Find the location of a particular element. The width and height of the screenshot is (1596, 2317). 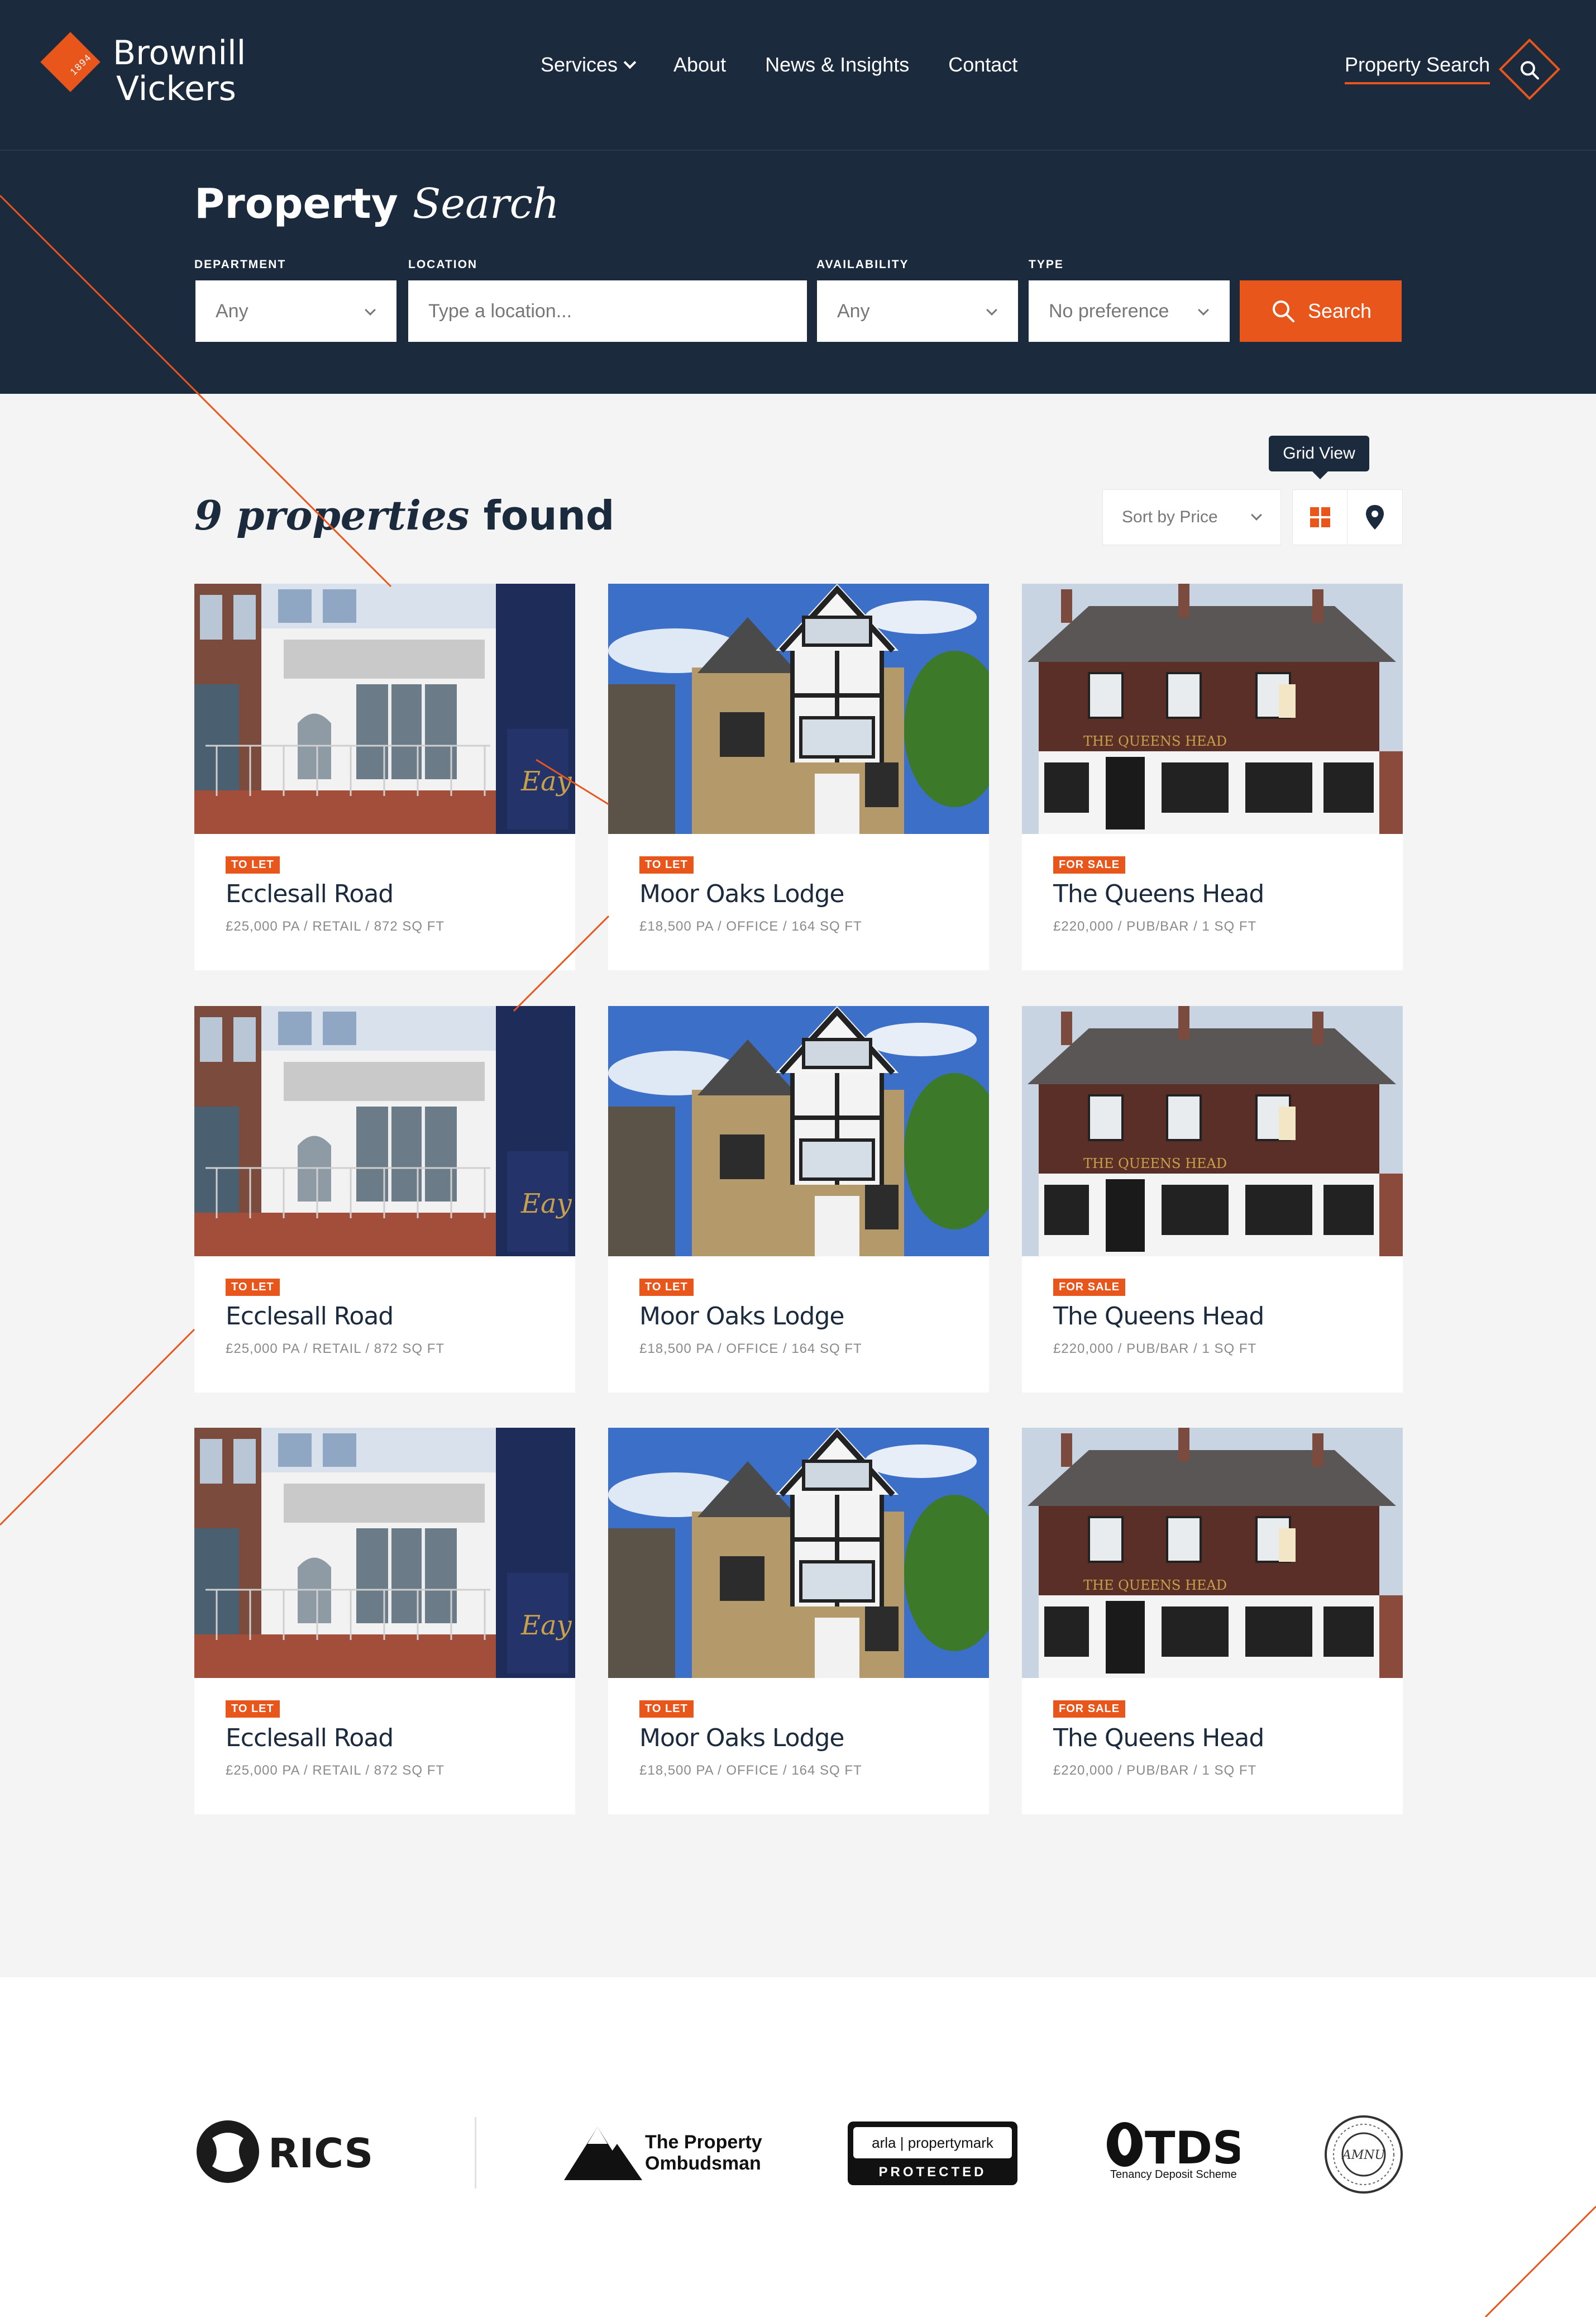

search-button-label: Search is located at coordinates (1339, 310).